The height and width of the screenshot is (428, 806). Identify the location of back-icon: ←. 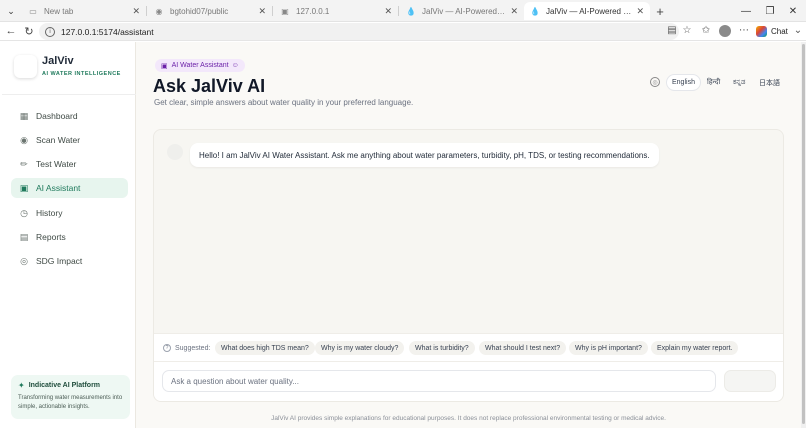
(11, 31).